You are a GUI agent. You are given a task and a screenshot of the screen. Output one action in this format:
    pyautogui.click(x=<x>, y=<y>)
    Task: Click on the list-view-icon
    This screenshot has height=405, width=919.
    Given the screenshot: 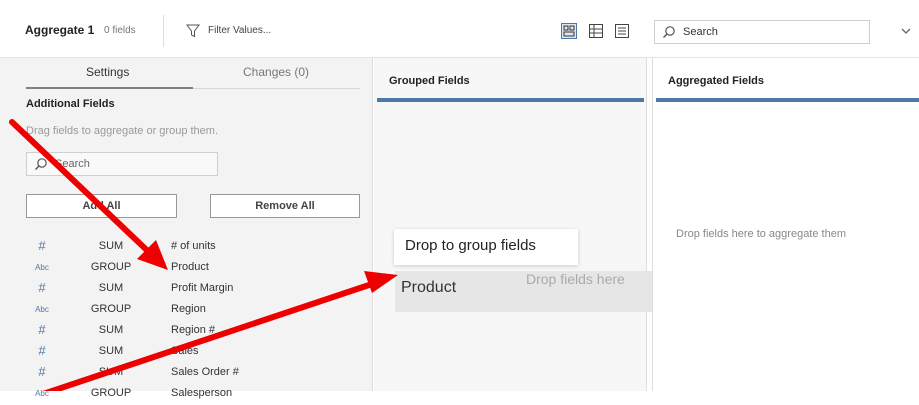 What is the action you would take?
    pyautogui.click(x=622, y=31)
    